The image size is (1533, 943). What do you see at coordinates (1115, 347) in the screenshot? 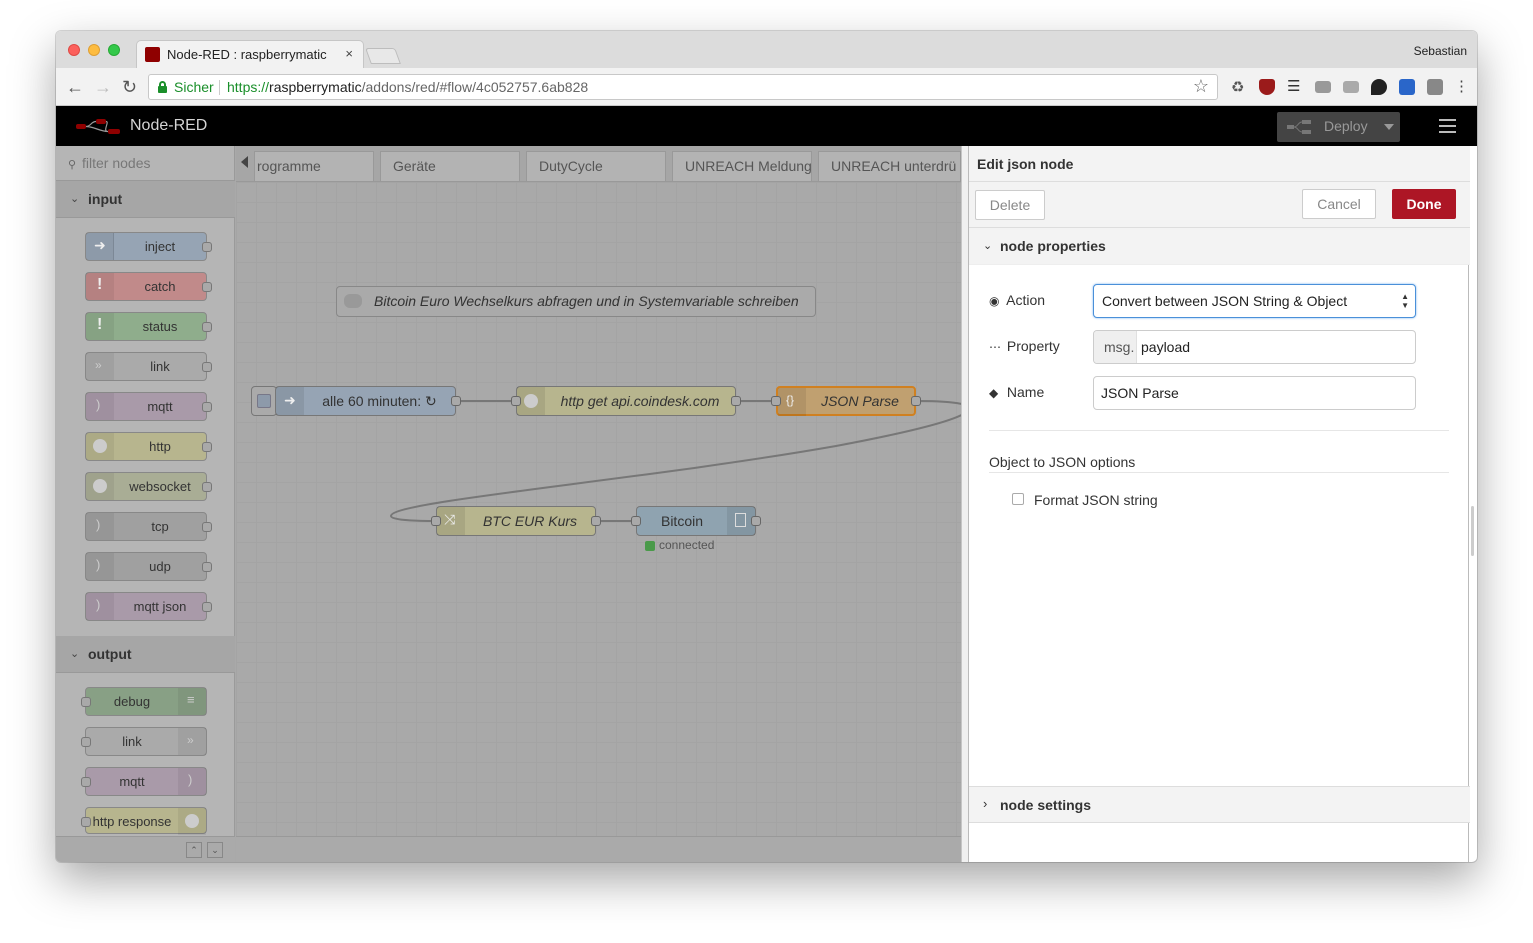
I see `property-type-selector: msg.` at bounding box center [1115, 347].